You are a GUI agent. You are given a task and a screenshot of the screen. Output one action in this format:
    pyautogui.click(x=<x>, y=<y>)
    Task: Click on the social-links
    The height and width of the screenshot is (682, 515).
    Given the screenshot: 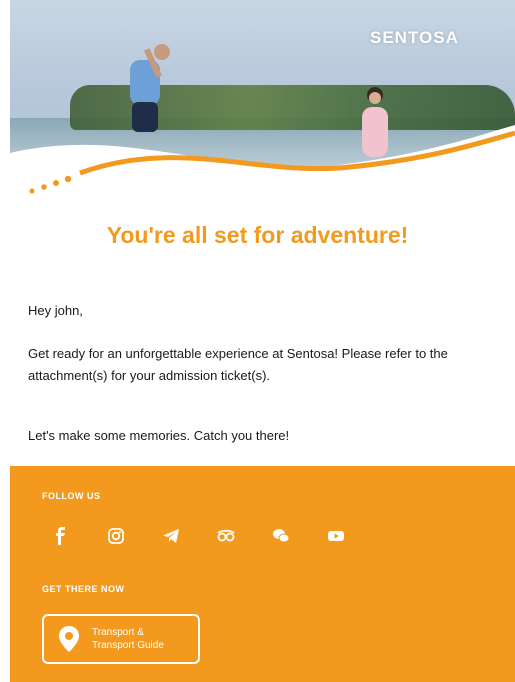 What is the action you would take?
    pyautogui.click(x=217, y=536)
    